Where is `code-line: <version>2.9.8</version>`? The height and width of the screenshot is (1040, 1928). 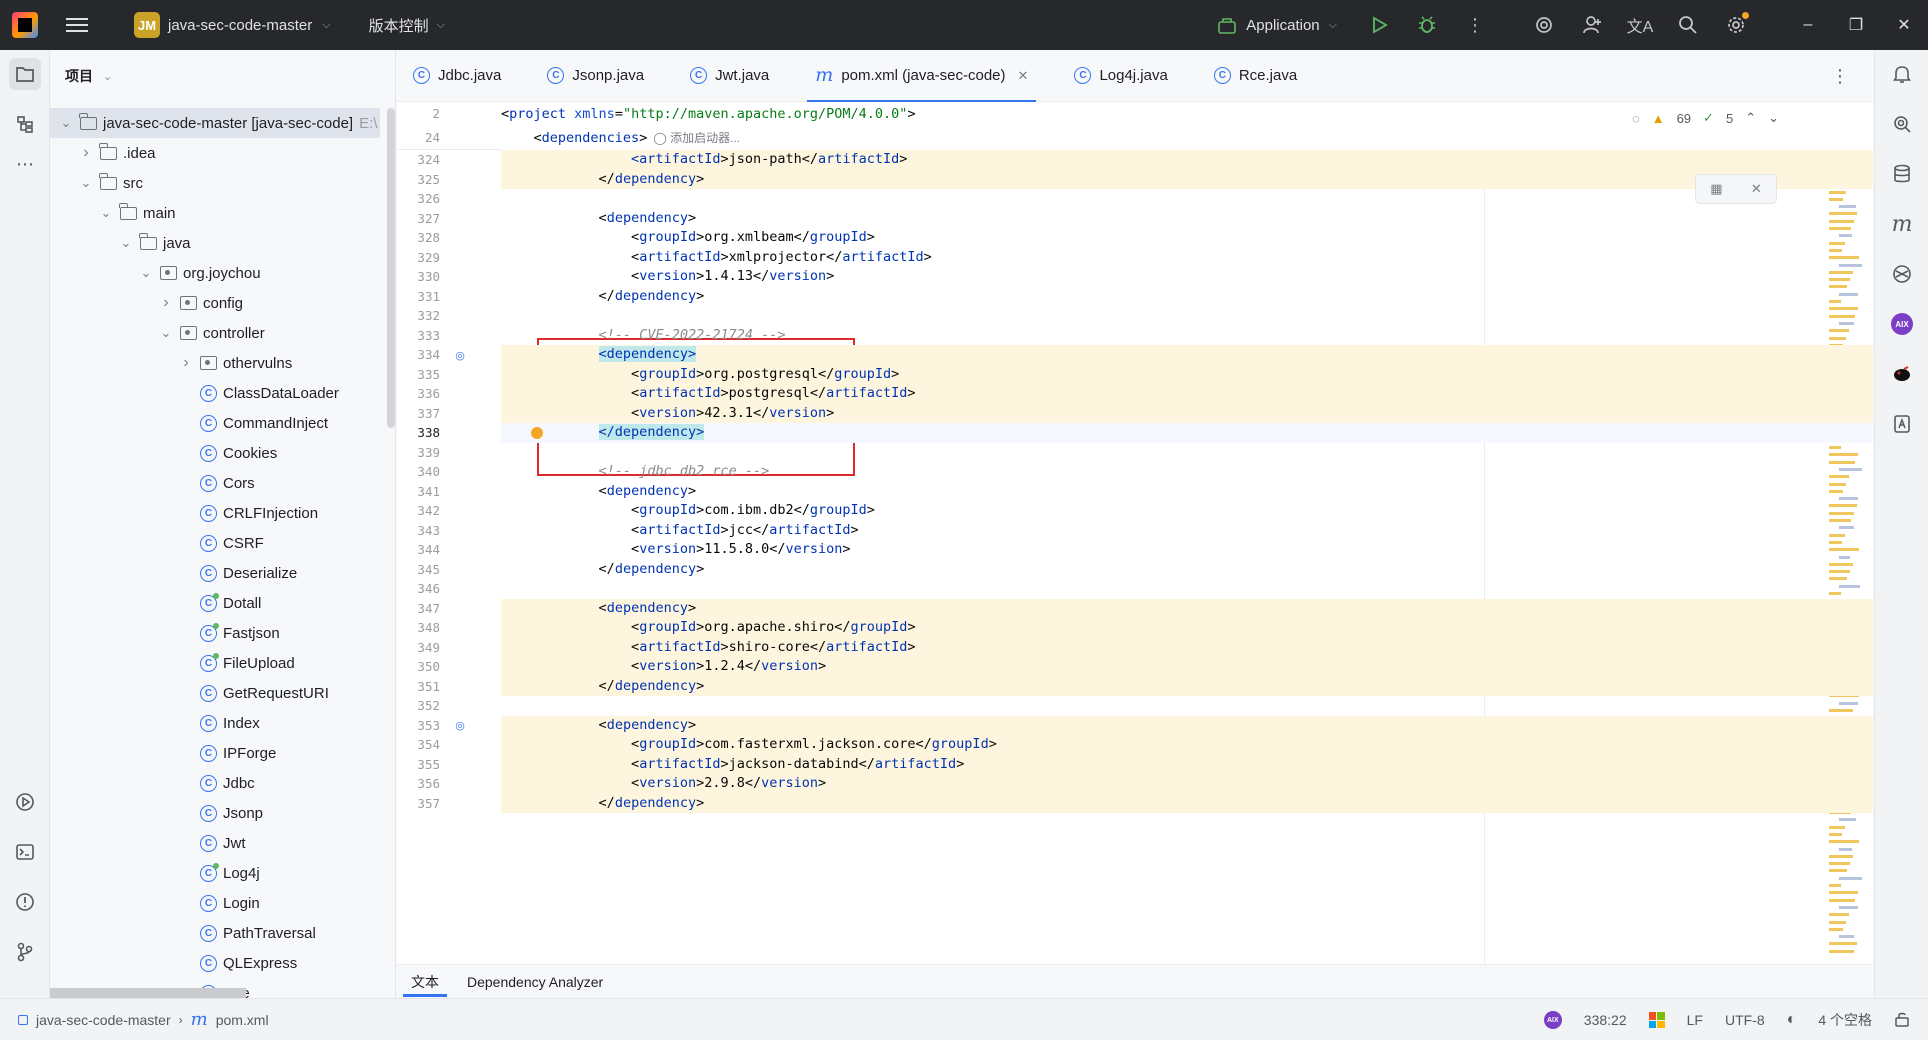
code-line: <version>2.9.8</version> is located at coordinates (1187, 784).